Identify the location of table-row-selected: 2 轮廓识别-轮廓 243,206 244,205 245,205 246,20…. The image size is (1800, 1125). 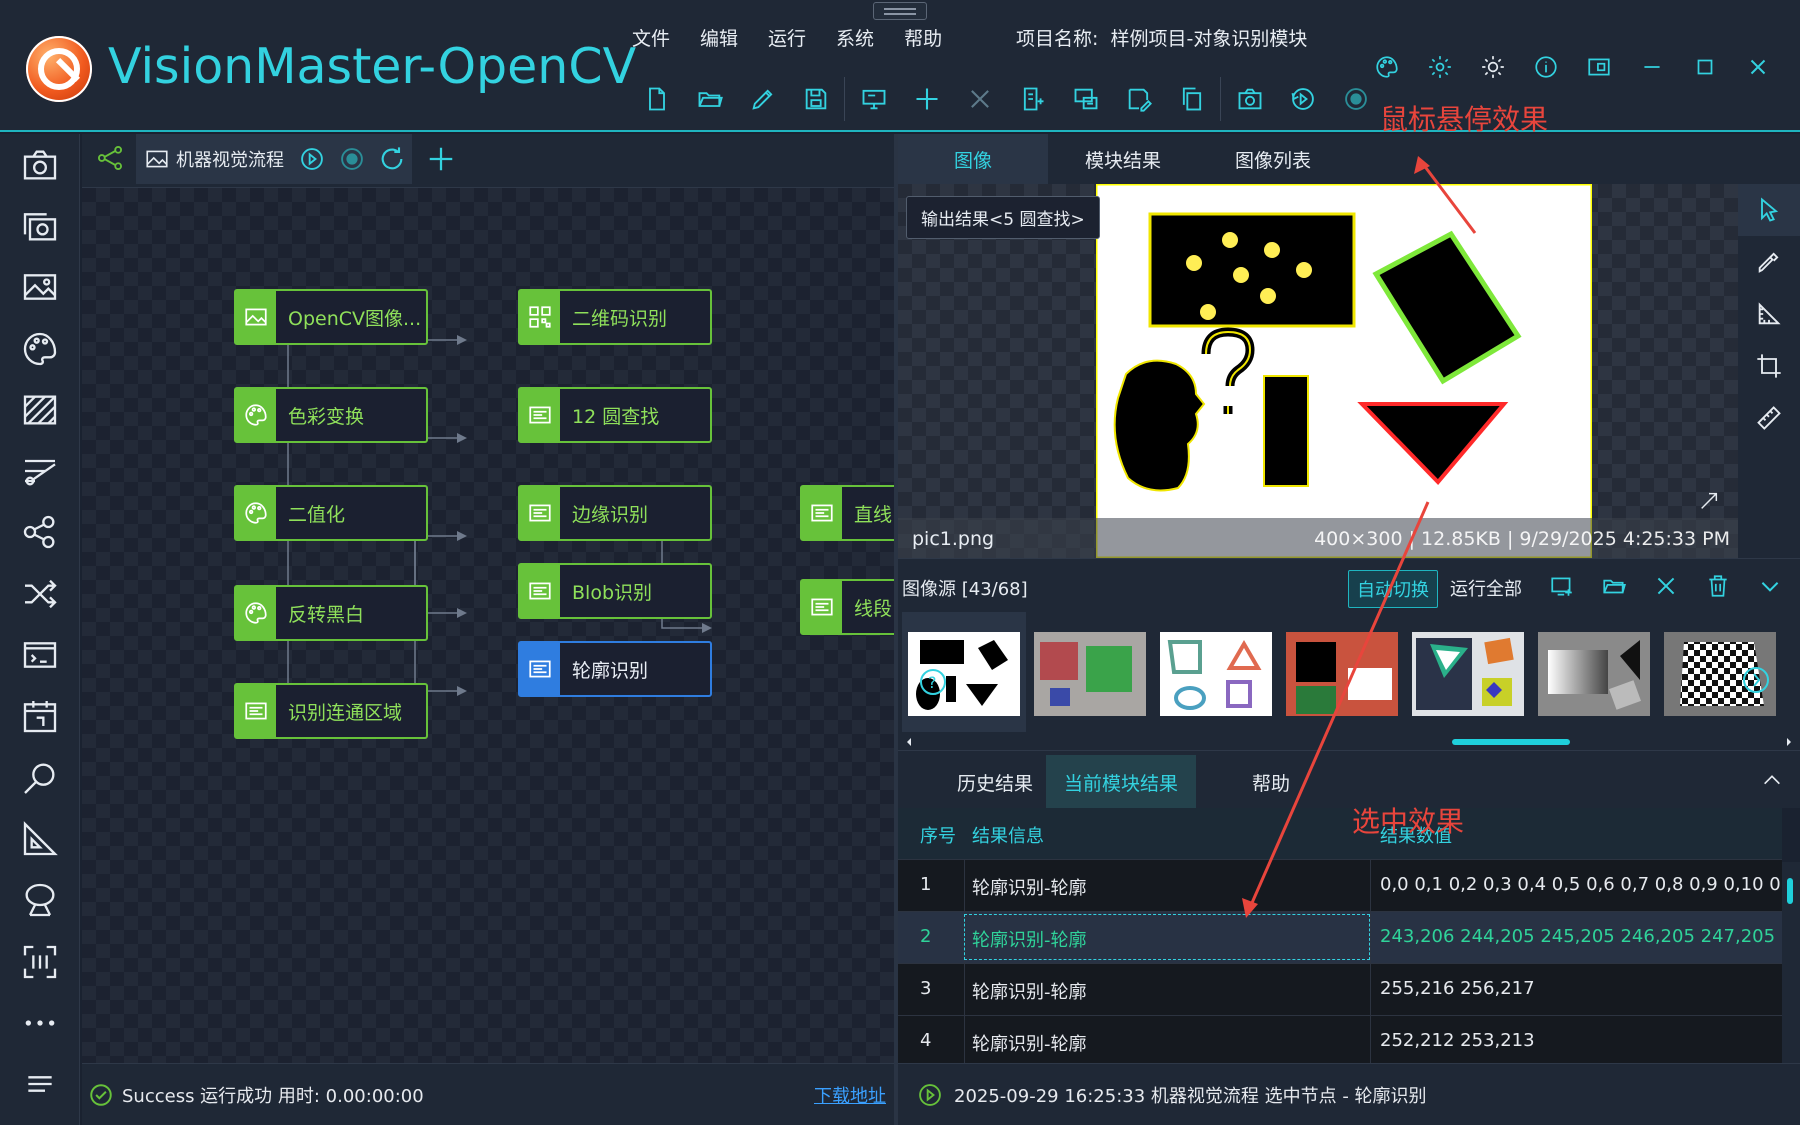
(1340, 938).